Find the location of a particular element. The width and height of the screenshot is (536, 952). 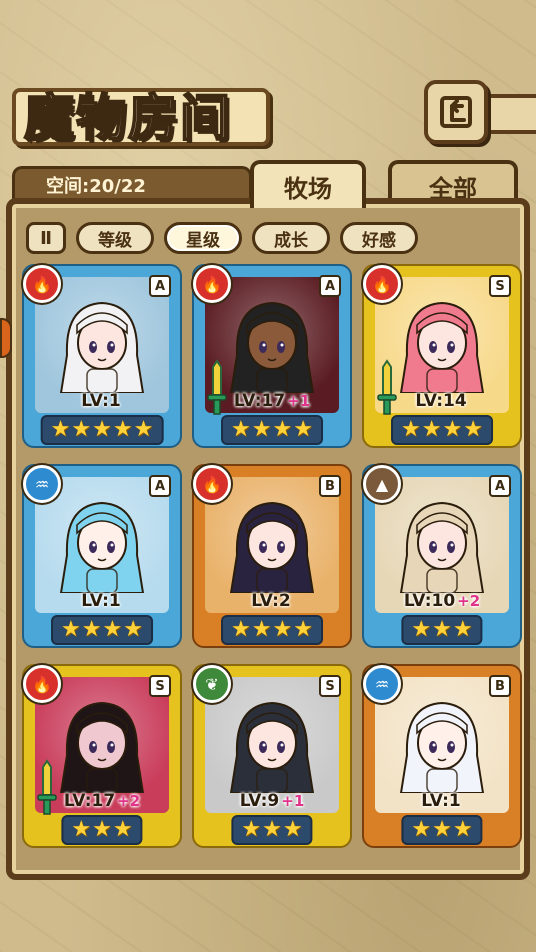

mountain-icon: ▲ is located at coordinates (382, 484).